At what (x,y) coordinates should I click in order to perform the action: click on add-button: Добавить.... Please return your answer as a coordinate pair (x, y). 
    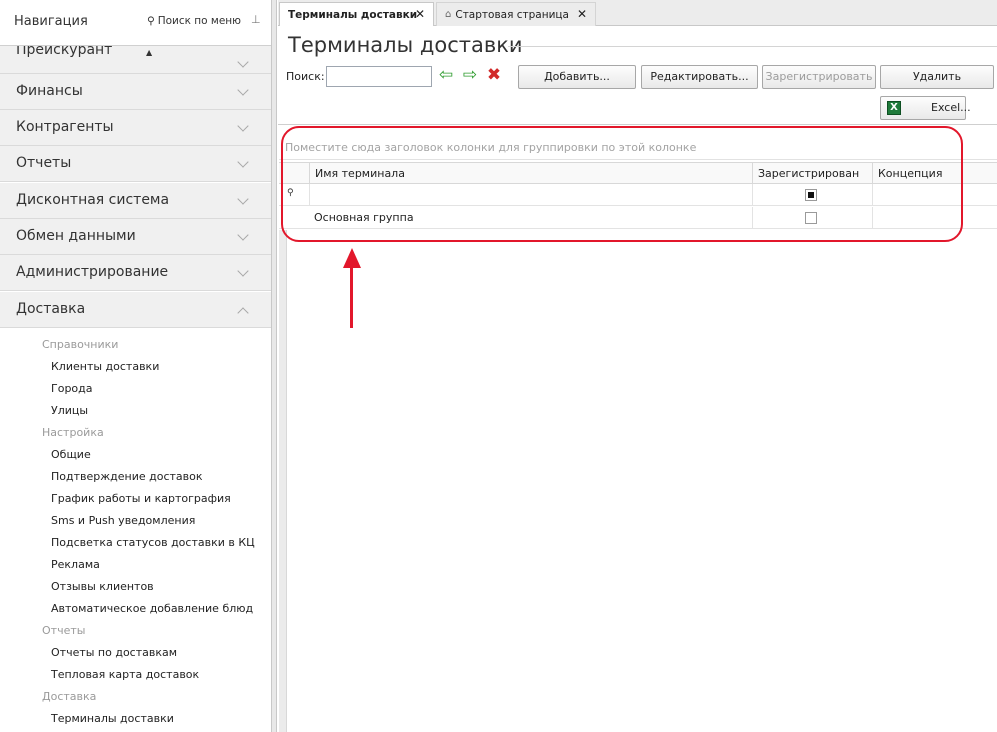
    Looking at the image, I should click on (577, 77).